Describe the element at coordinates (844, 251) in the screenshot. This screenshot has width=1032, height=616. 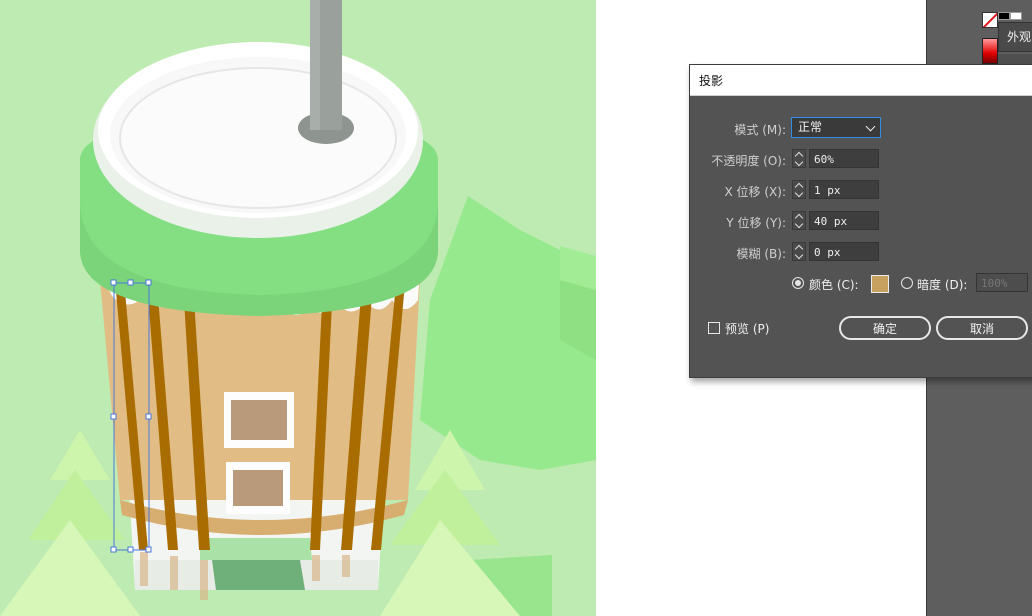
I see `blur-field: 0 px` at that location.